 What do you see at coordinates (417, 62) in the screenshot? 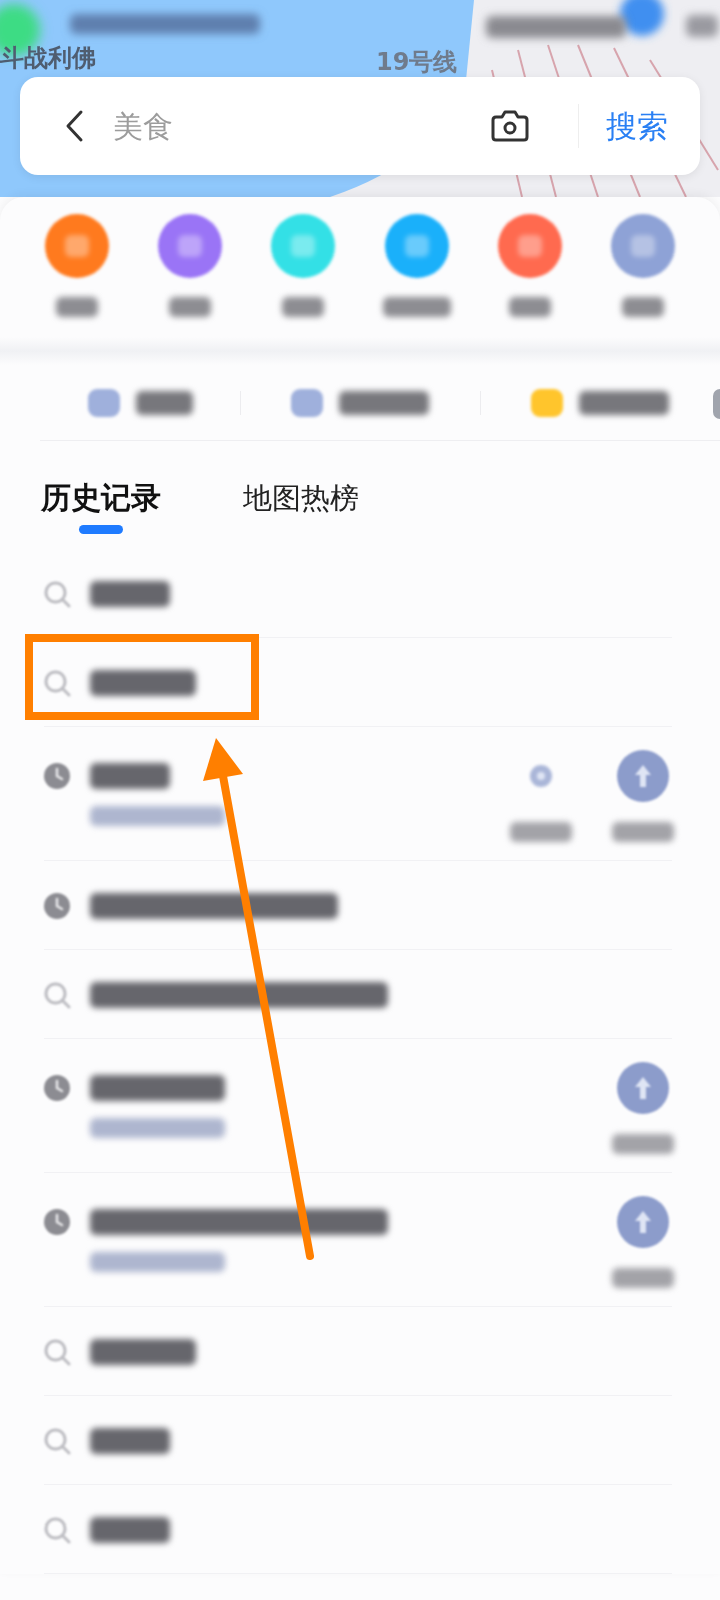
I see `map-label: 19号线` at bounding box center [417, 62].